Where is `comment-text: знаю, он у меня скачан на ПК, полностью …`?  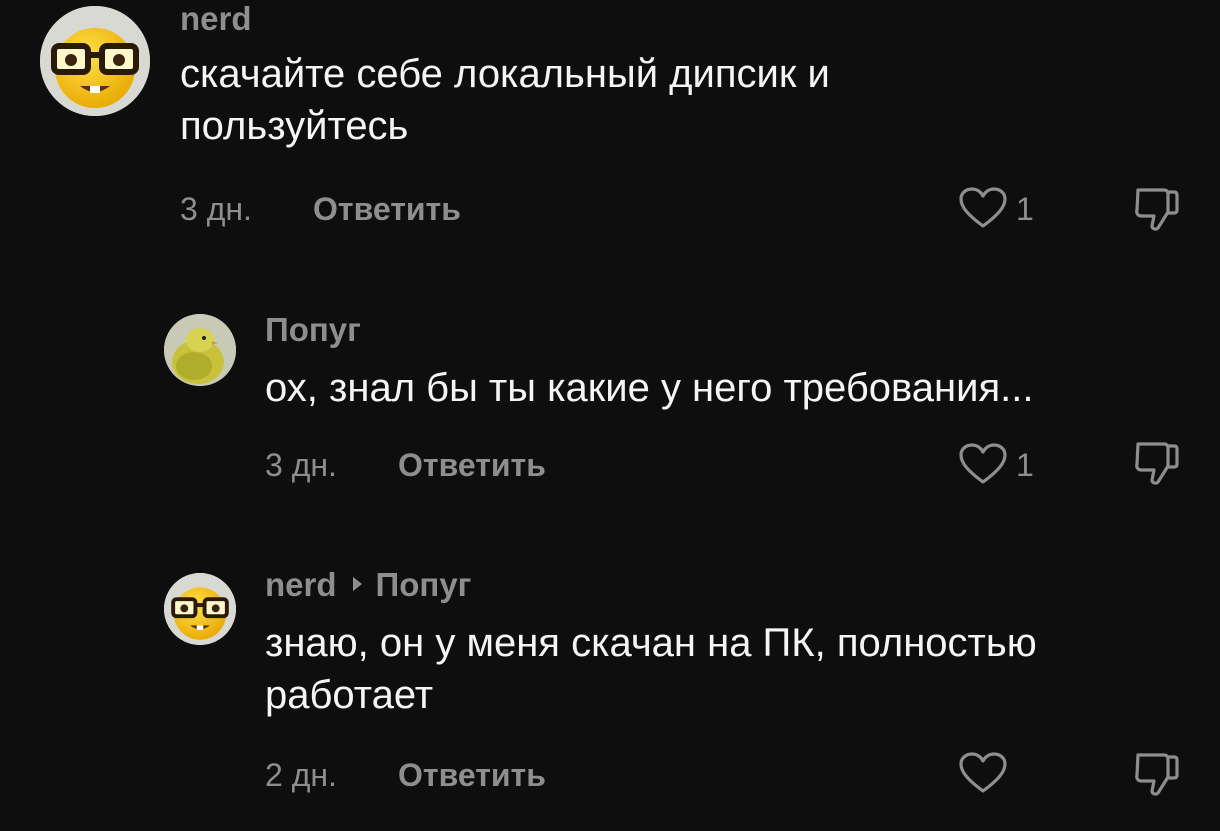
comment-text: знаю, он у меня скачан на ПК, полностью … is located at coordinates (651, 669).